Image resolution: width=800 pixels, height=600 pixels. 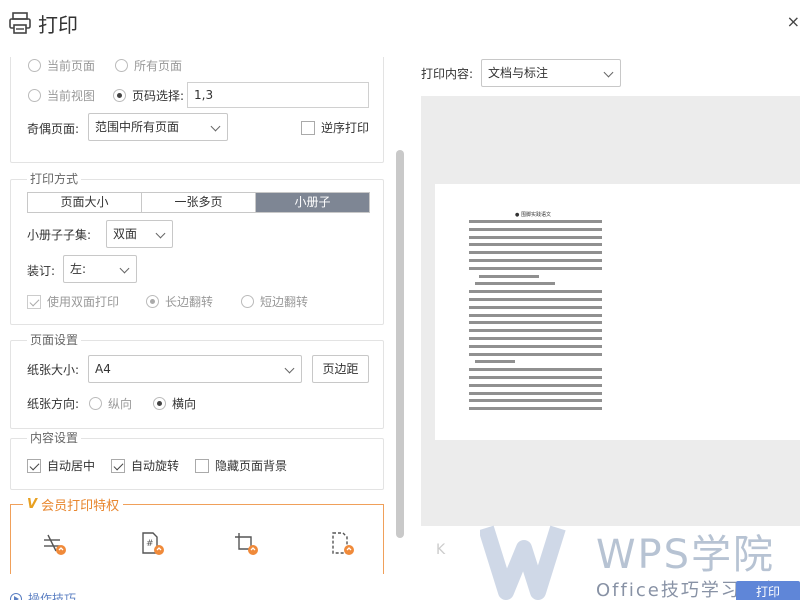 I want to click on radio-portrait: 纵向, so click(x=110, y=403).